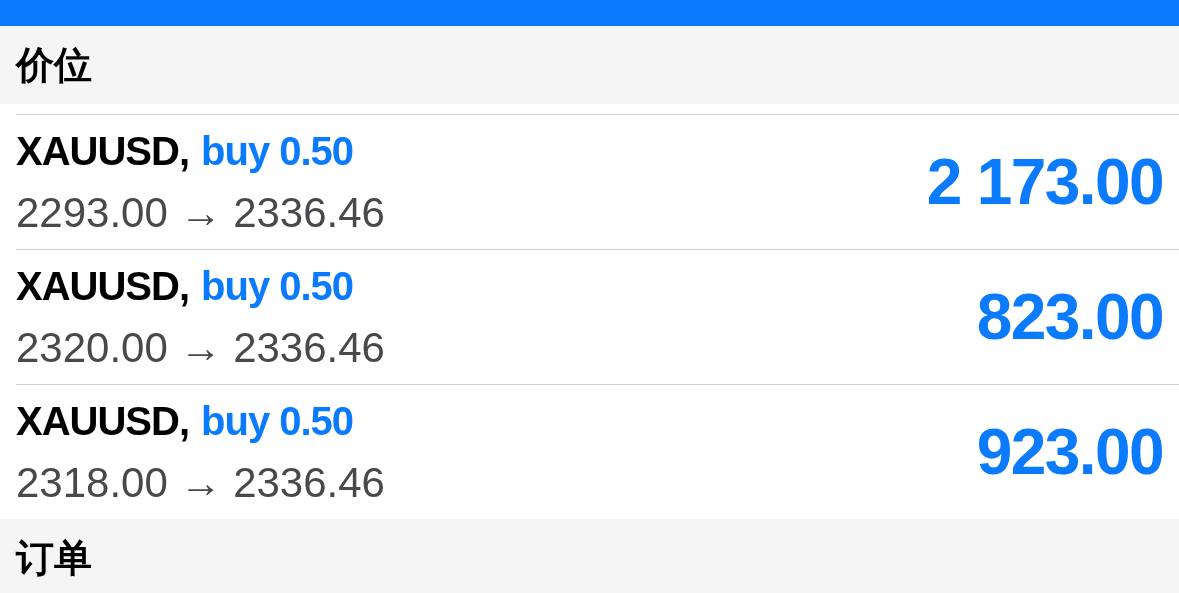  I want to click on profit: 923.00, so click(1069, 452).